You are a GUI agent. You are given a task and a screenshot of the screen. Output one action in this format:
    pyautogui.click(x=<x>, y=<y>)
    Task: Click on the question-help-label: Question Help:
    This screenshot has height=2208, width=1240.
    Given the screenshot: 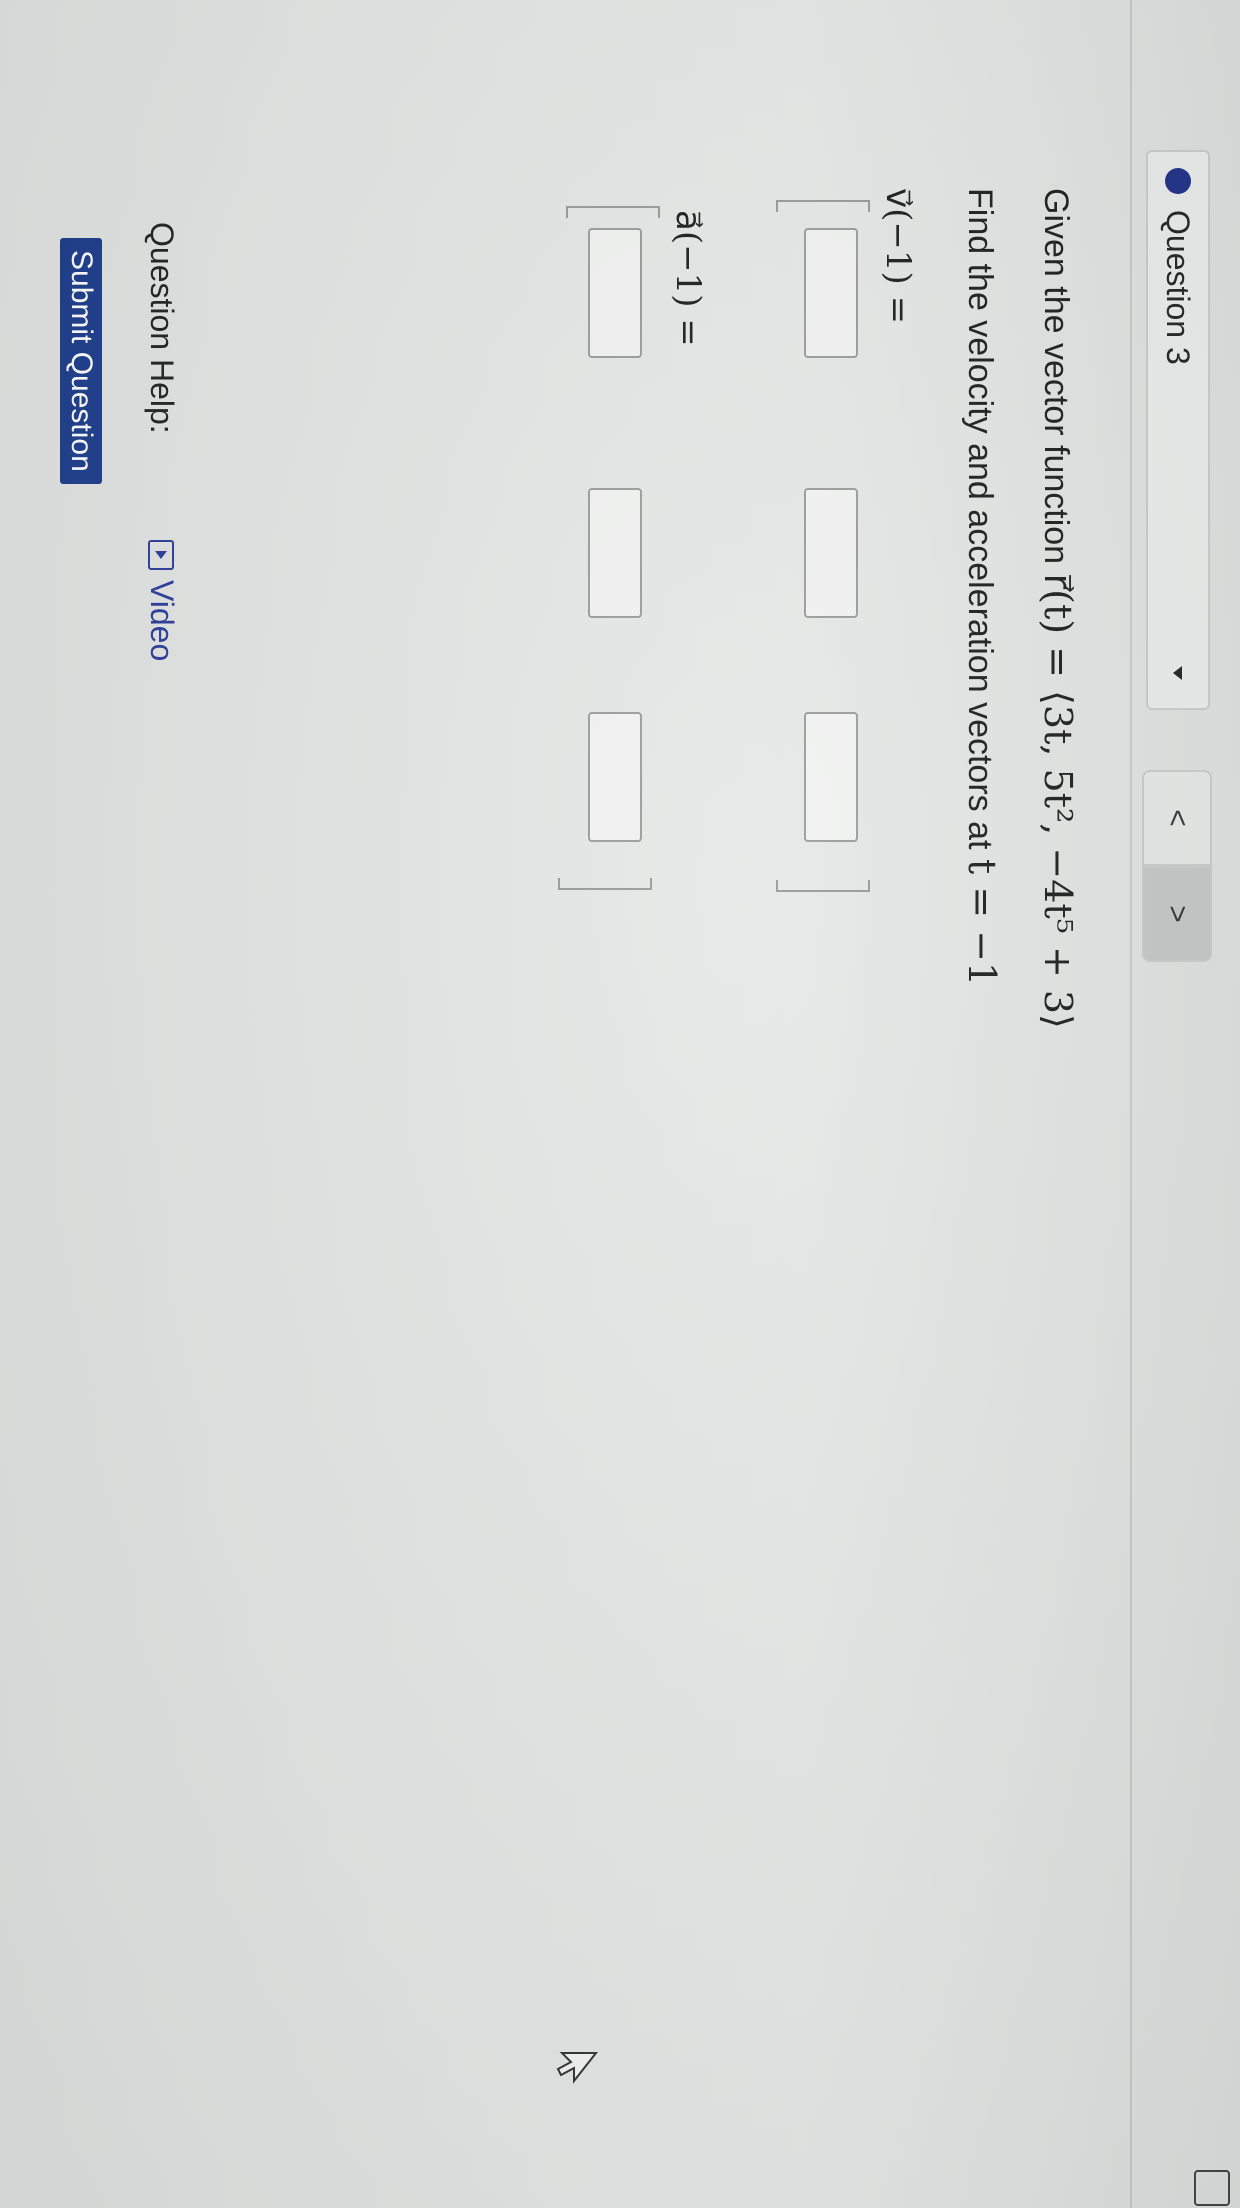 What is the action you would take?
    pyautogui.click(x=162, y=328)
    